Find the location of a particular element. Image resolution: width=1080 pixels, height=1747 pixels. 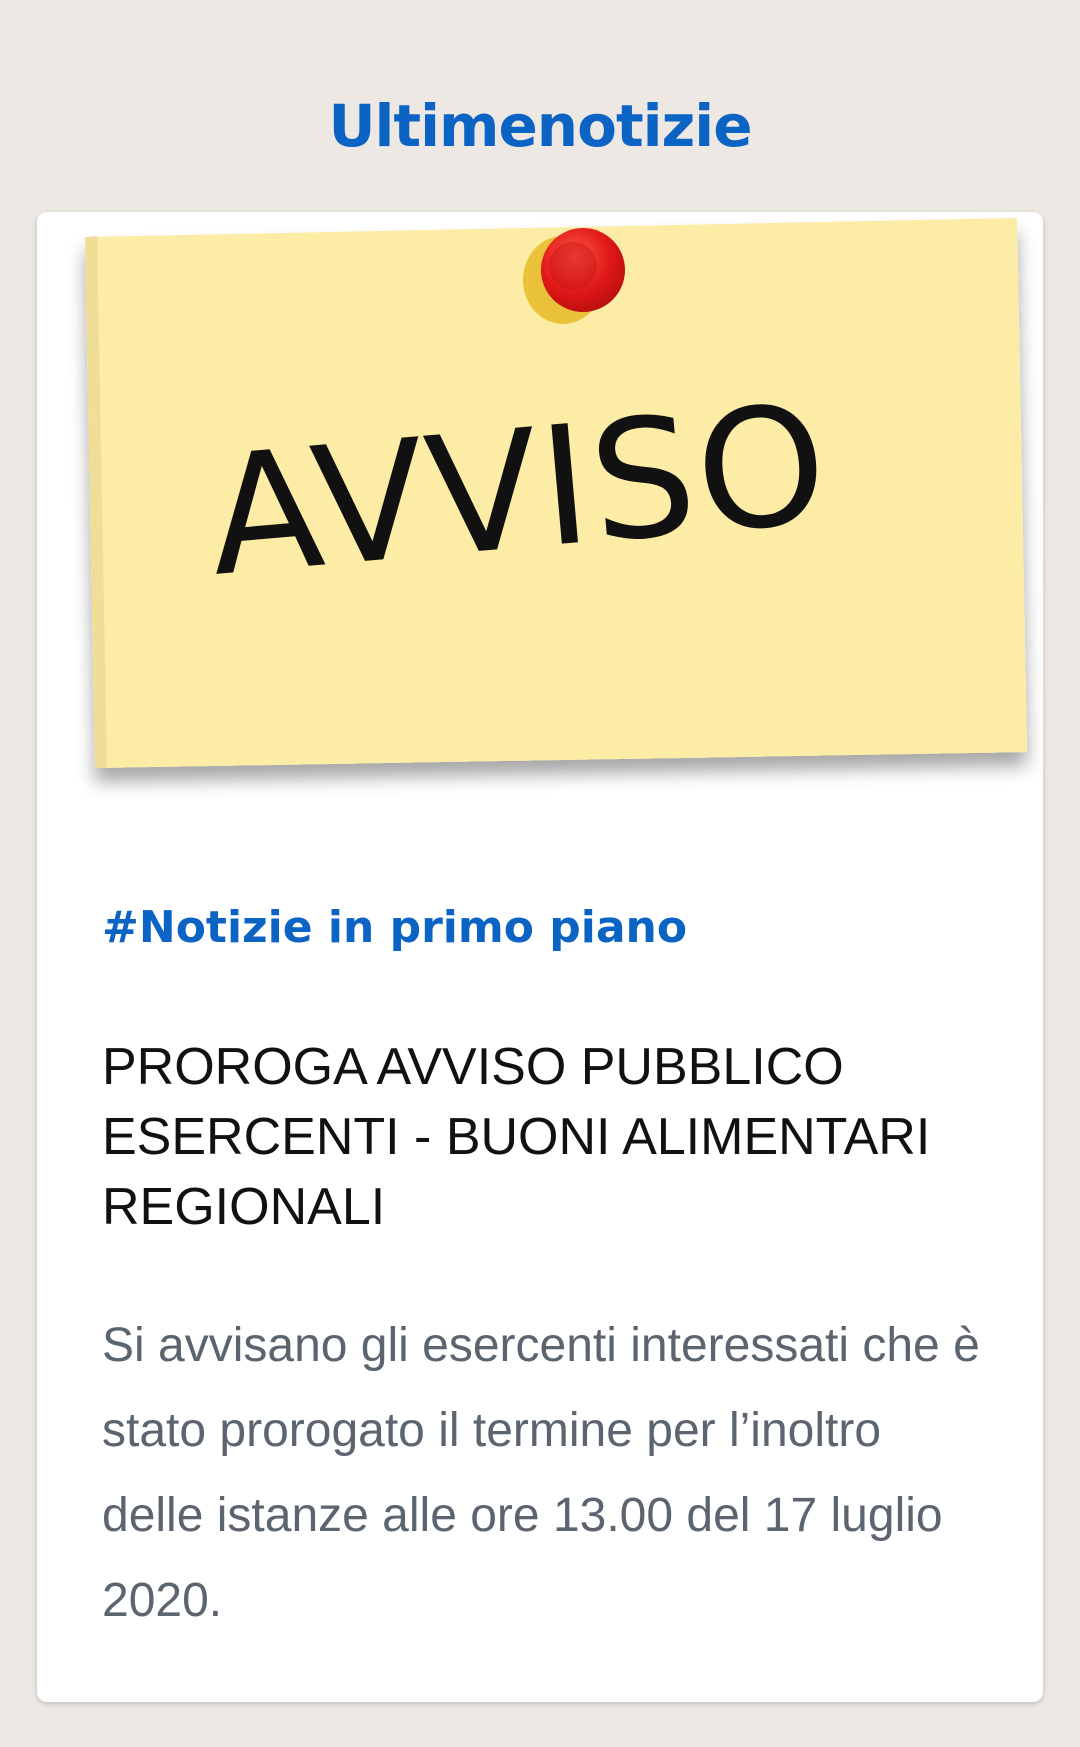

category-link: #Notizie in primo piano is located at coordinates (394, 928).